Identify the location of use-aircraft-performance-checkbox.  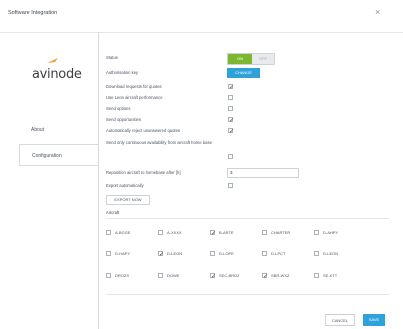
(230, 97).